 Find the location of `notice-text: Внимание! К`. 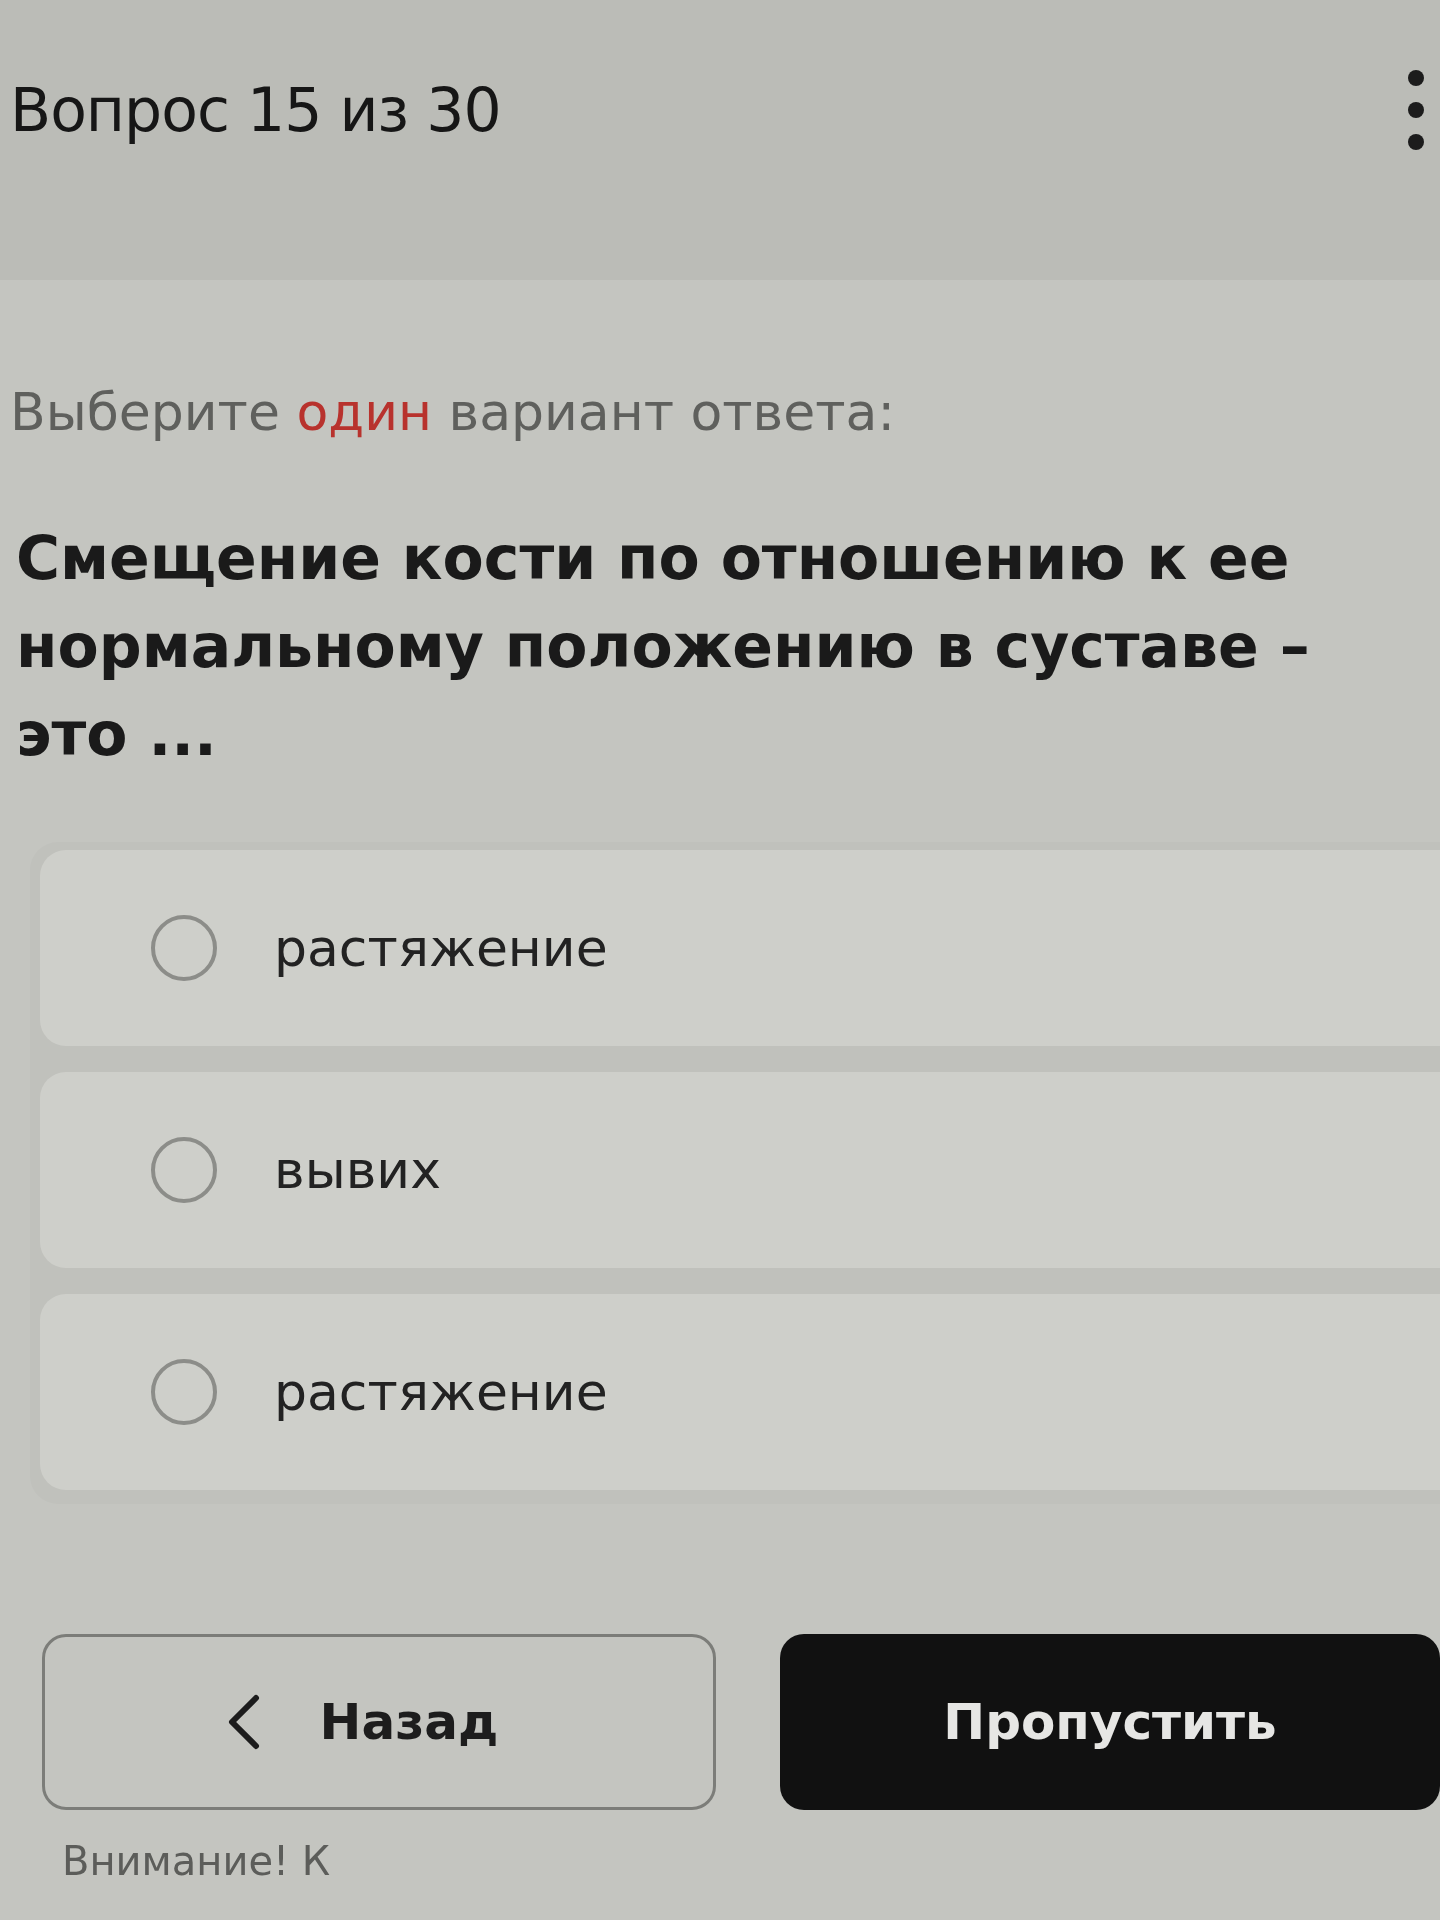

notice-text: Внимание! К is located at coordinates (197, 1861).